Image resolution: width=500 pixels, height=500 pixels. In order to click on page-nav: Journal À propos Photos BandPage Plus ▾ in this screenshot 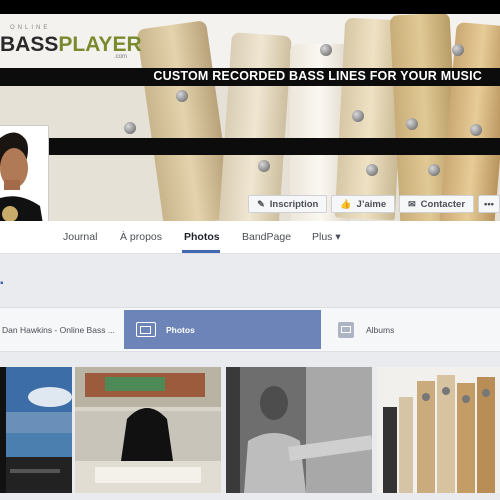, I will do `click(250, 237)`.